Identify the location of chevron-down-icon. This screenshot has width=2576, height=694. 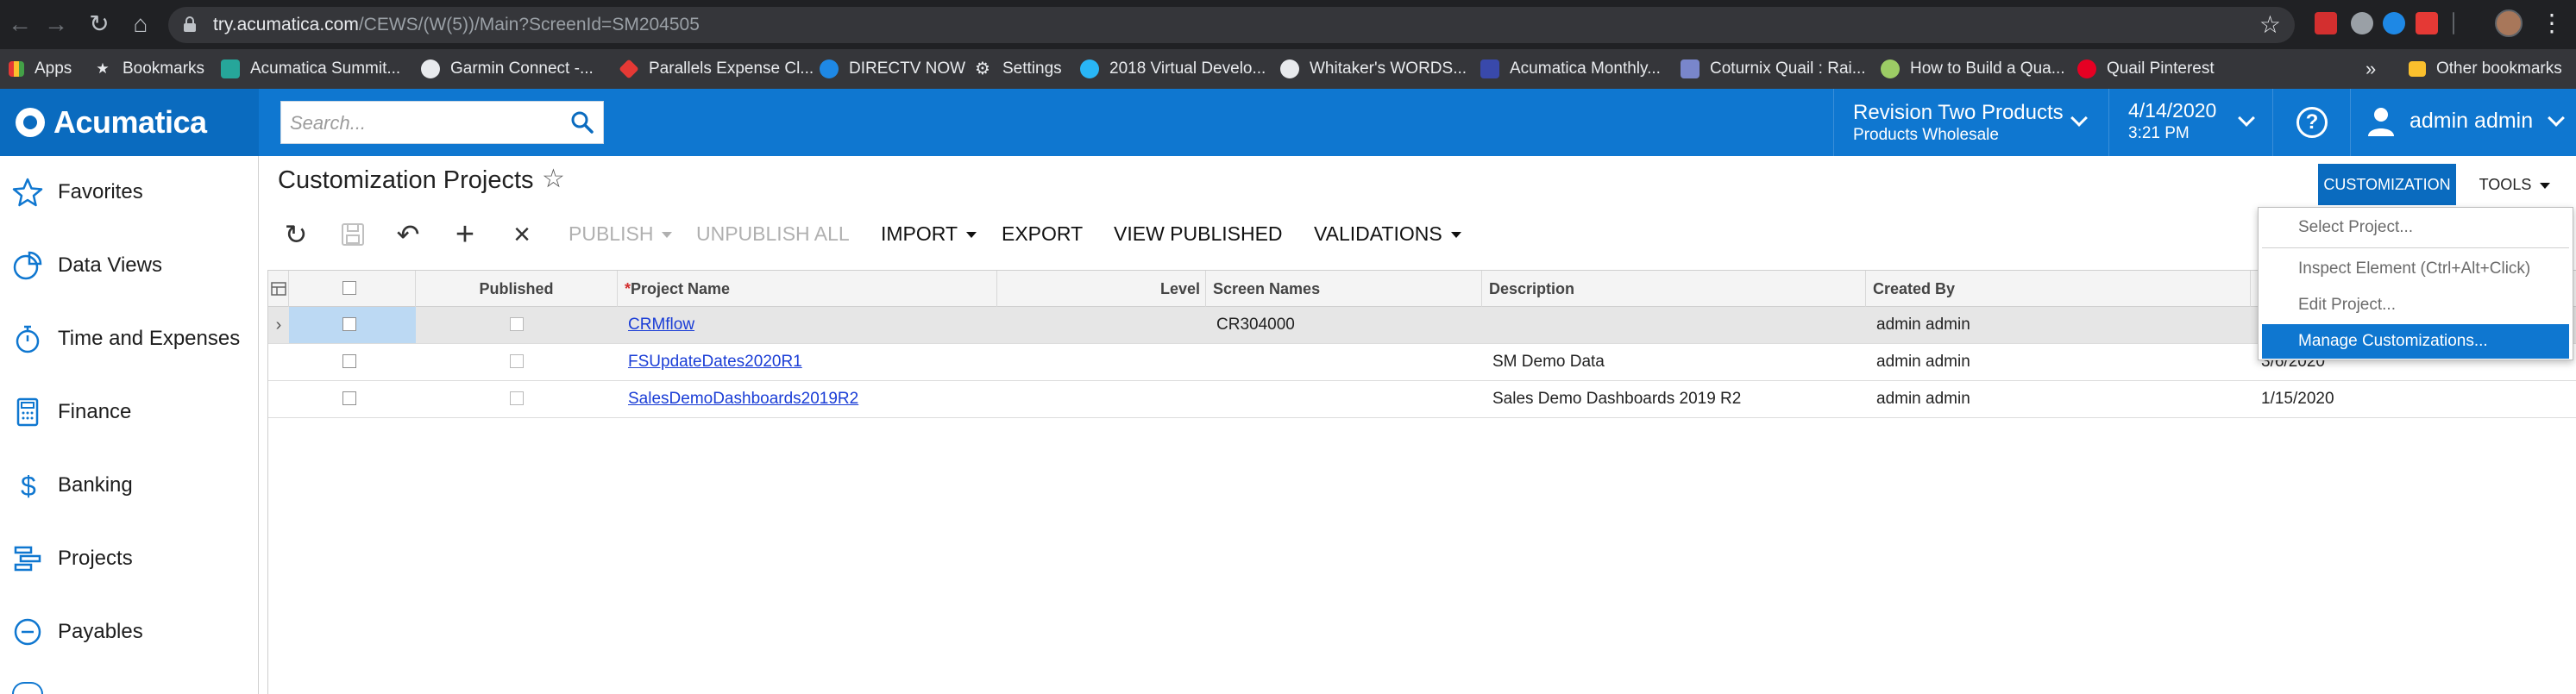
(2556, 118).